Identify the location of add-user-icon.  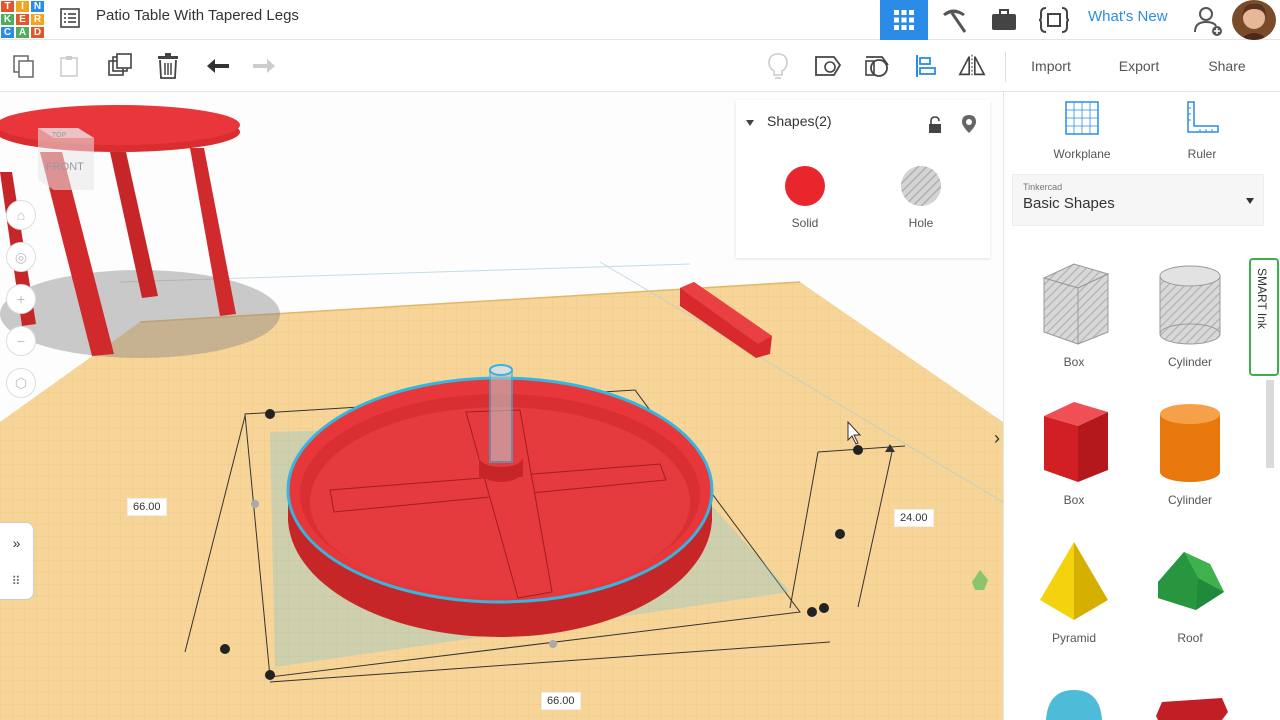
(1208, 21).